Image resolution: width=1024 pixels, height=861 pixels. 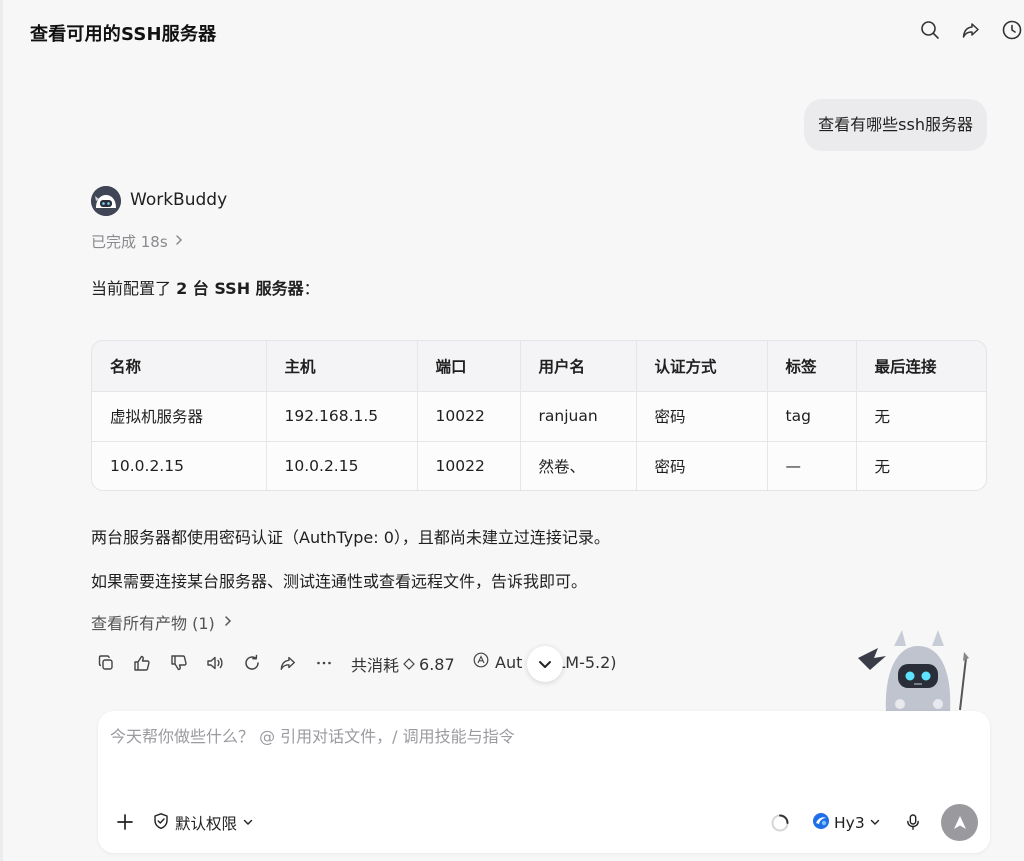 What do you see at coordinates (311, 288) in the screenshot?
I see `intro-post: ：` at bounding box center [311, 288].